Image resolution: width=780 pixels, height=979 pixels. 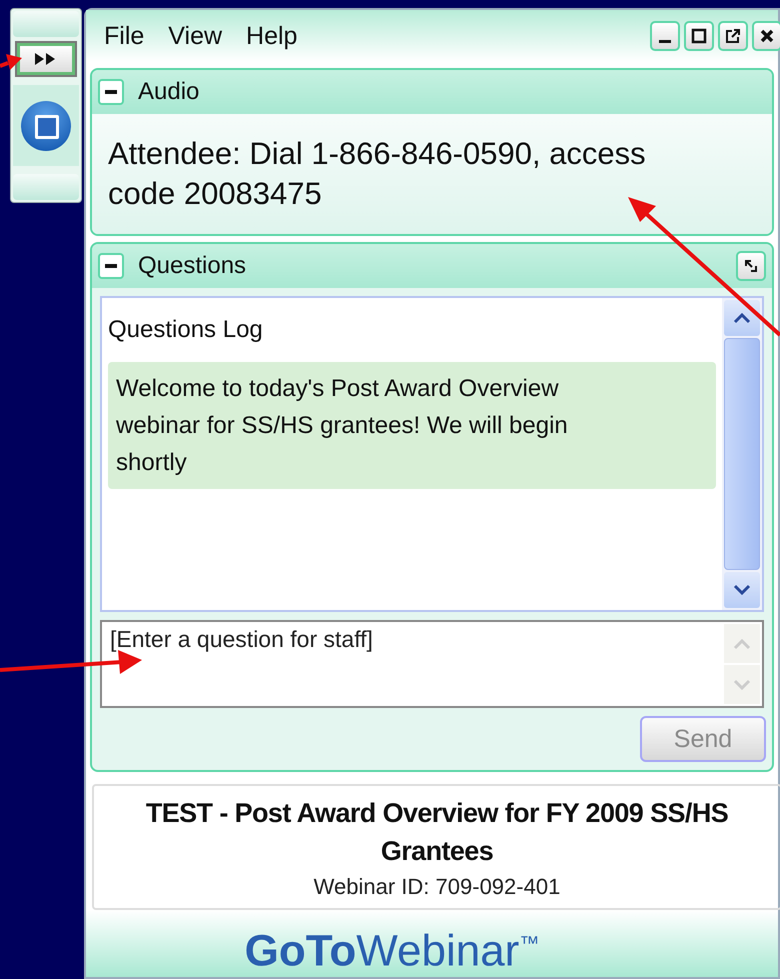 I want to click on popout-icon, so click(x=733, y=36).